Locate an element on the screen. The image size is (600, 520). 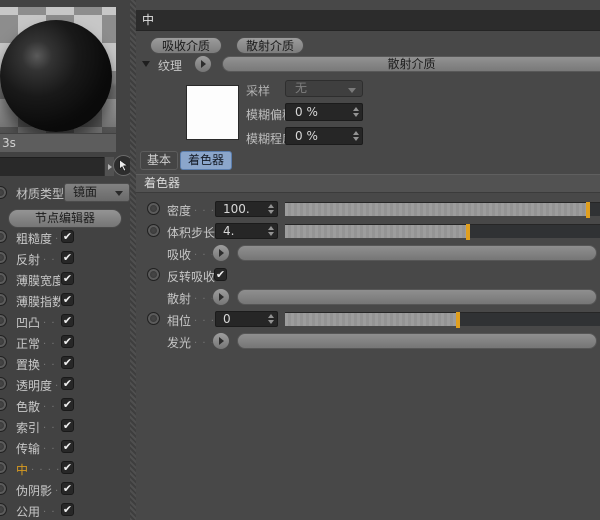
cursor-arrow-icon is located at coordinates (124, 165).